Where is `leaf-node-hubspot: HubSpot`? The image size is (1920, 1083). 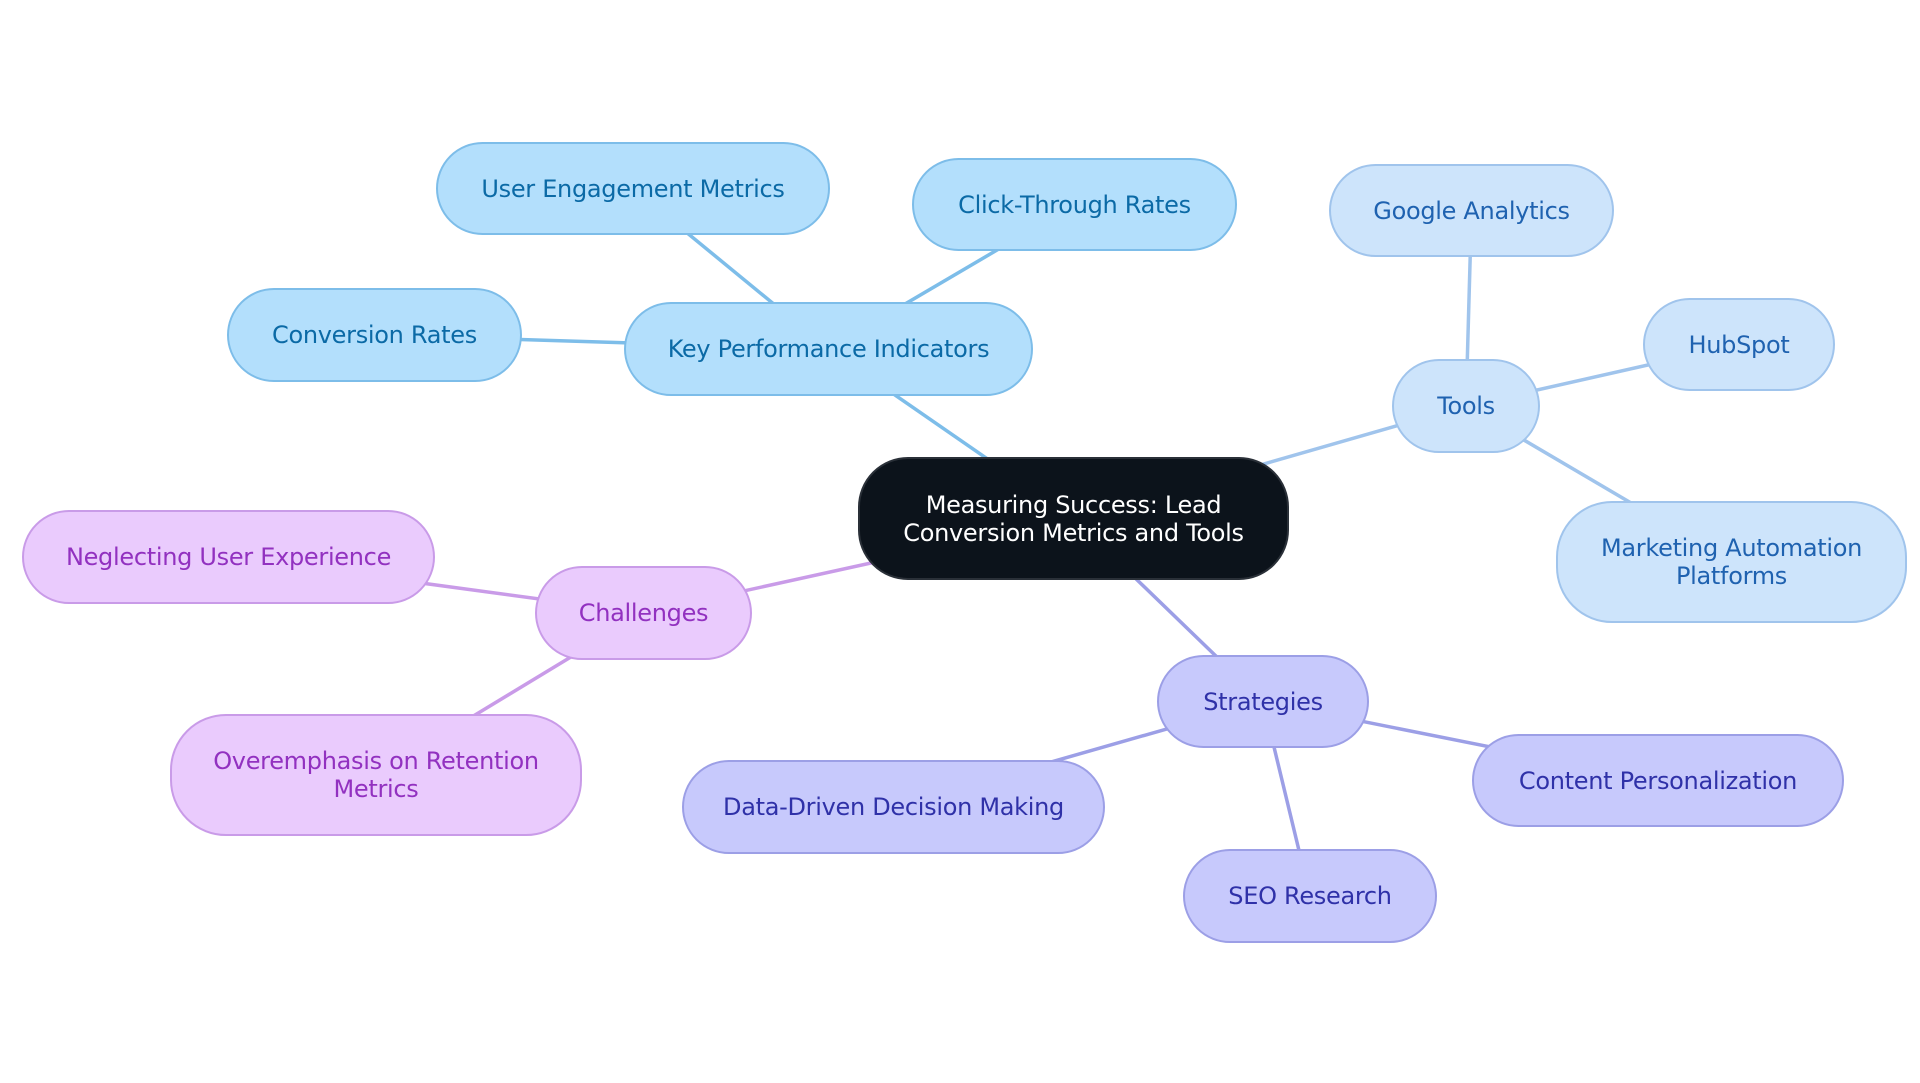 leaf-node-hubspot: HubSpot is located at coordinates (1739, 344).